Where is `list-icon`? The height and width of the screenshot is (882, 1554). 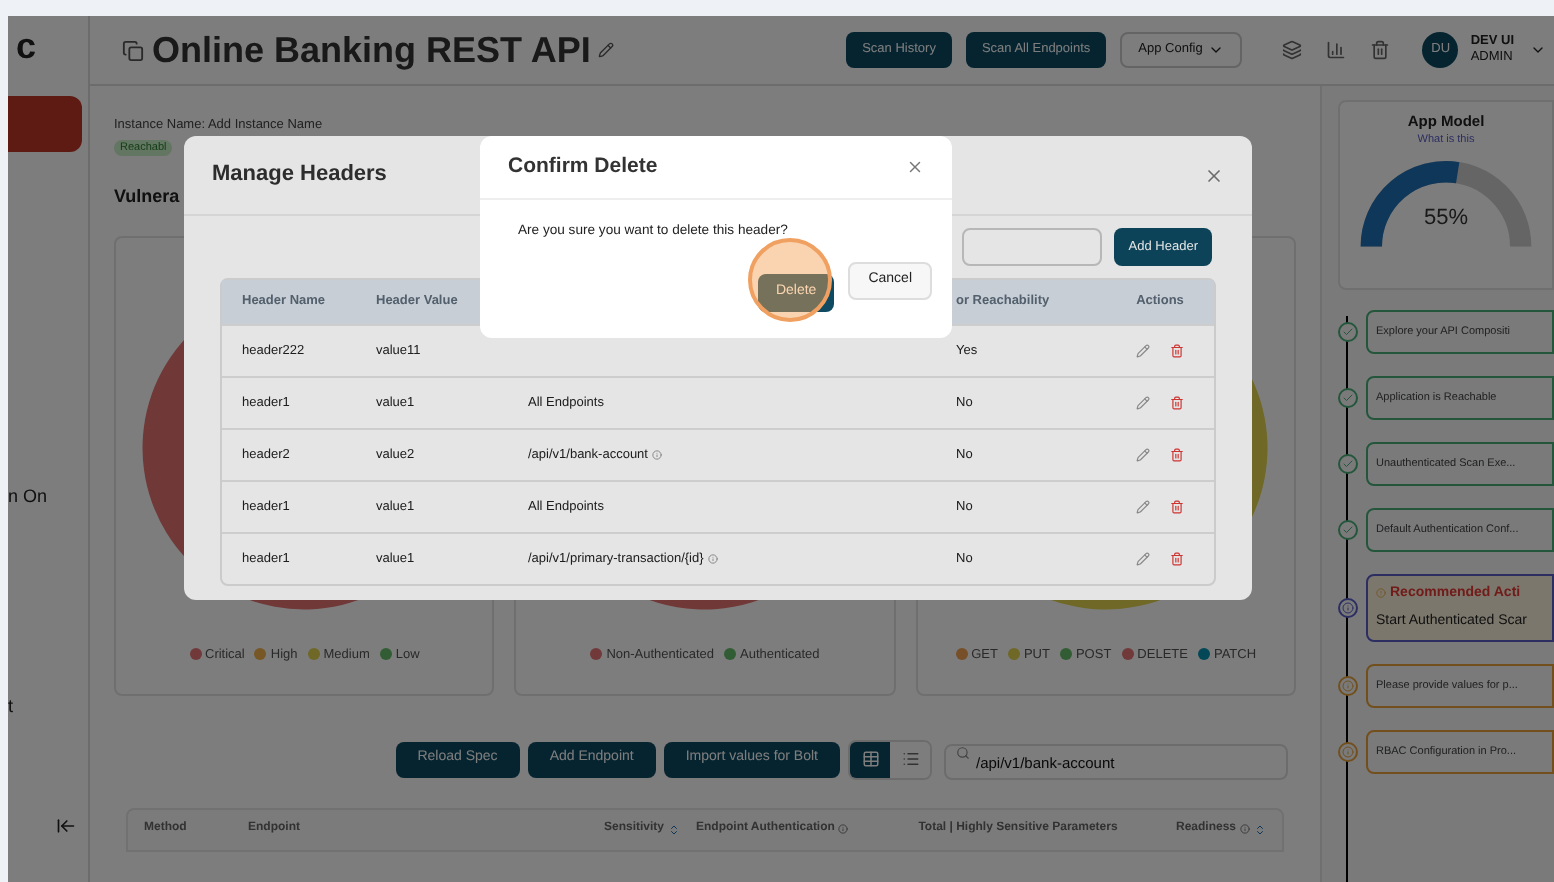
list-icon is located at coordinates (910, 759).